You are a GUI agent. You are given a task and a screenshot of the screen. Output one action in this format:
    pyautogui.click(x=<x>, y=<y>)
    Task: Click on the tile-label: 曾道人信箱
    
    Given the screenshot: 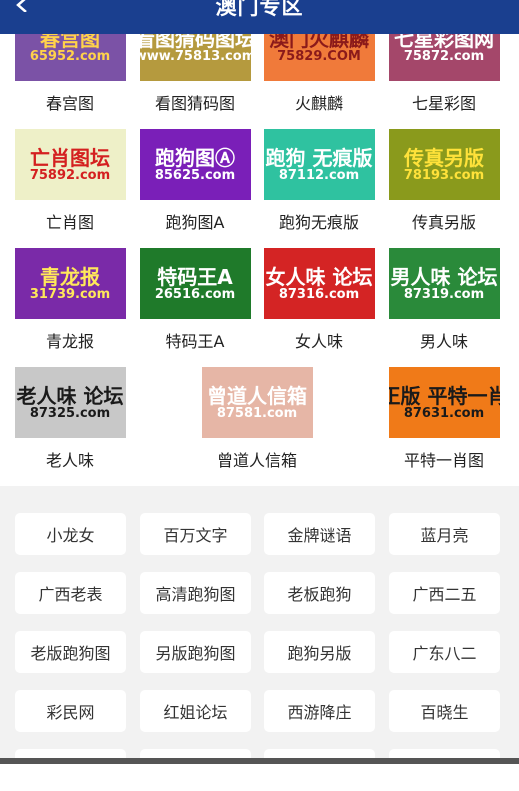 What is the action you would take?
    pyautogui.click(x=257, y=461)
    